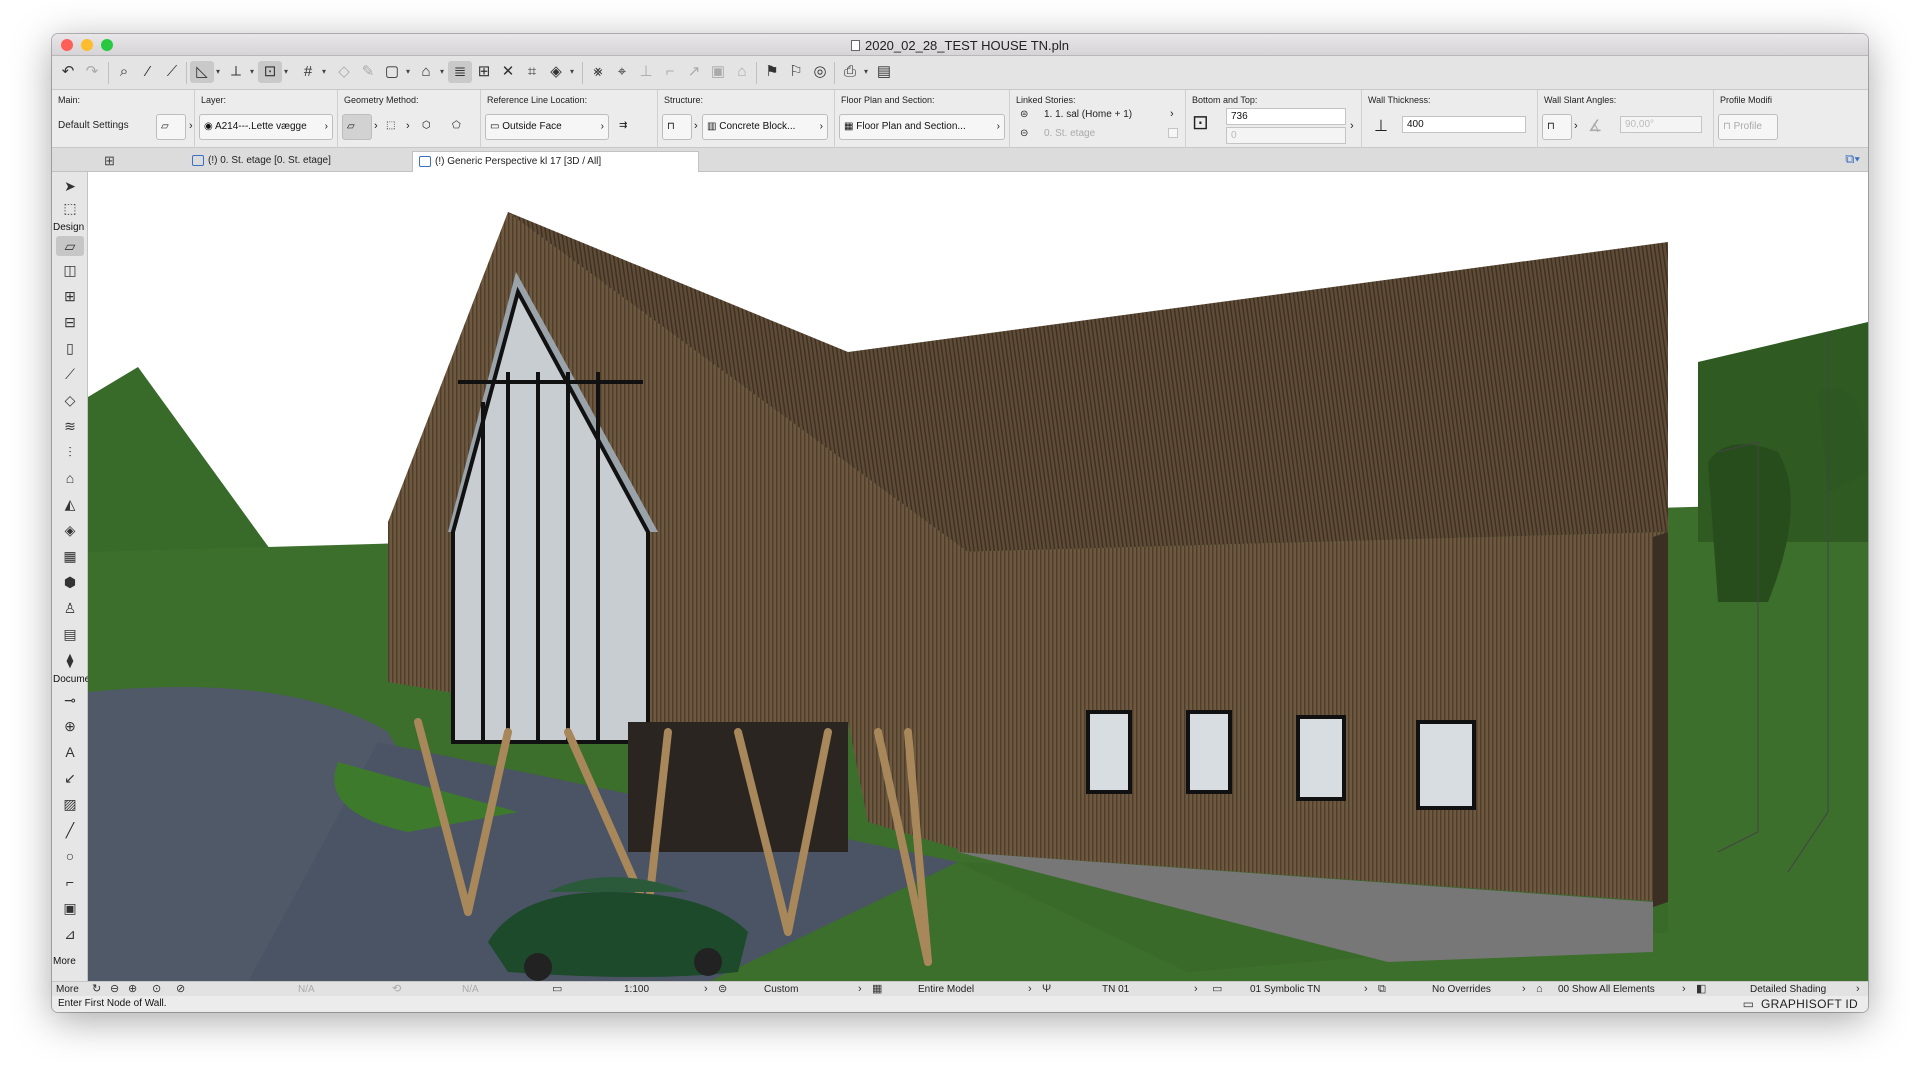  I want to click on layer-combo-icon: ⊜, so click(722, 989).